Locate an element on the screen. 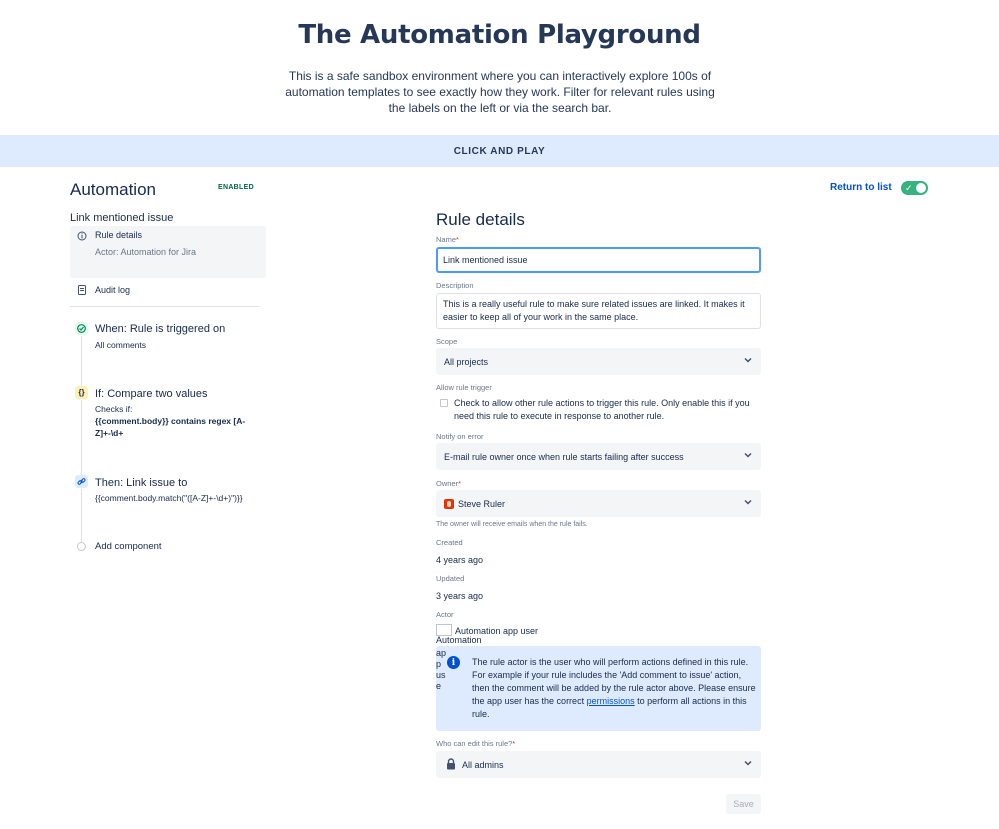  condition-title: If: Compare two values is located at coordinates (151, 394).